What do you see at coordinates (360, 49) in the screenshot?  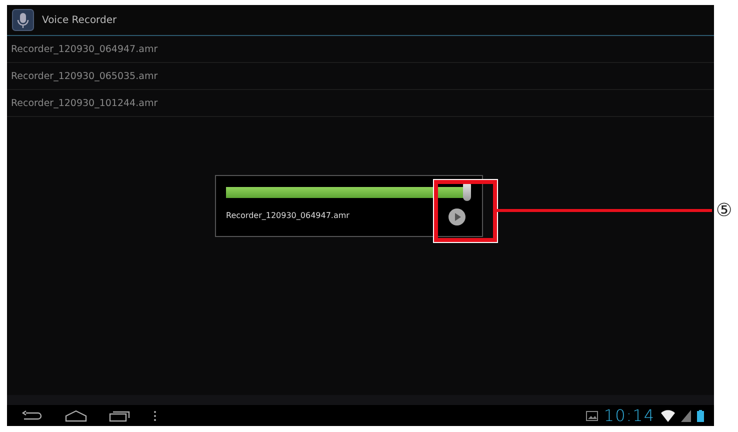 I see `recording-item: Recorder_120930_064947.amr` at bounding box center [360, 49].